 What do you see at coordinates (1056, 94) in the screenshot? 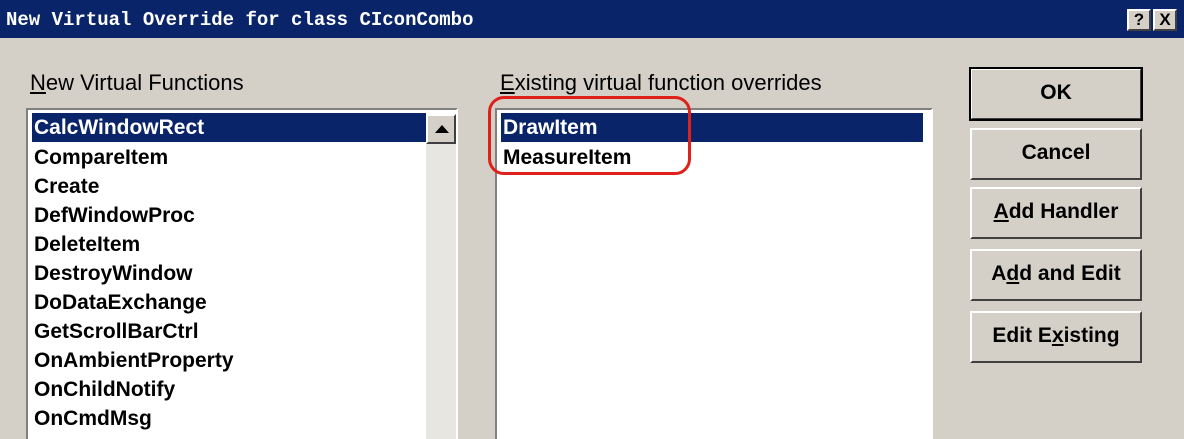
I see `ok-button: OK` at bounding box center [1056, 94].